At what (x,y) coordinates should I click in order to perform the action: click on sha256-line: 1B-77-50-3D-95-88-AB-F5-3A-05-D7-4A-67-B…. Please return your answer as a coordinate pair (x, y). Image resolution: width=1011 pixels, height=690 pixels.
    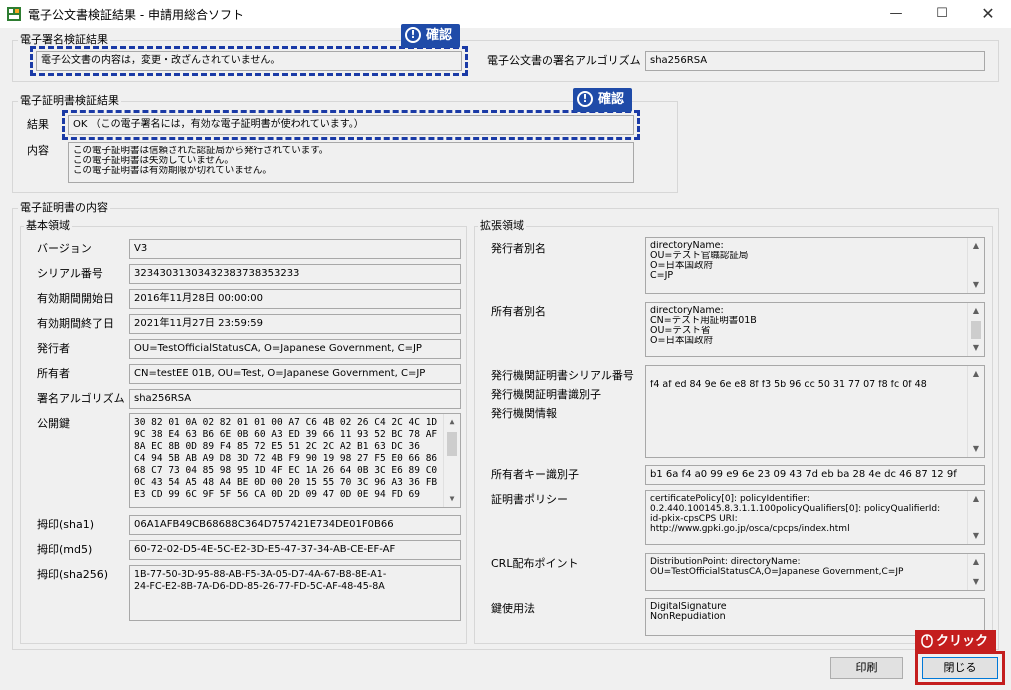
    Looking at the image, I should click on (260, 574).